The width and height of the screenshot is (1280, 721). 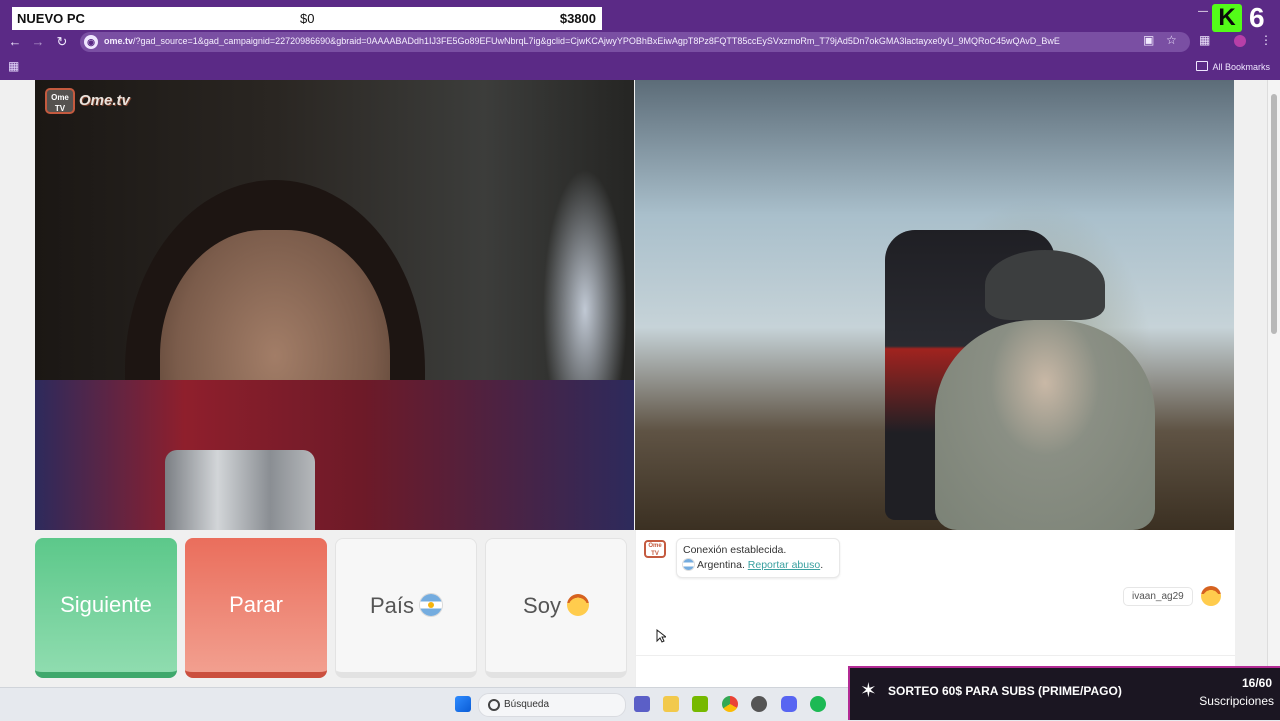 What do you see at coordinates (1274, 214) in the screenshot?
I see `scroll-thumb` at bounding box center [1274, 214].